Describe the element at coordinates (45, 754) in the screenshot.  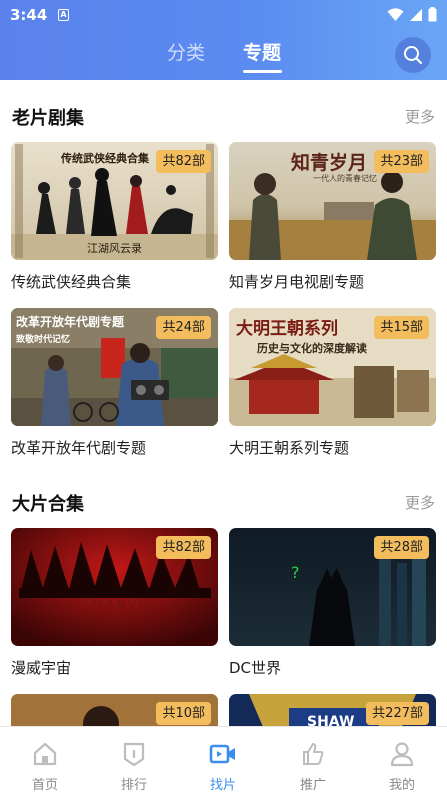
I see `home-icon` at that location.